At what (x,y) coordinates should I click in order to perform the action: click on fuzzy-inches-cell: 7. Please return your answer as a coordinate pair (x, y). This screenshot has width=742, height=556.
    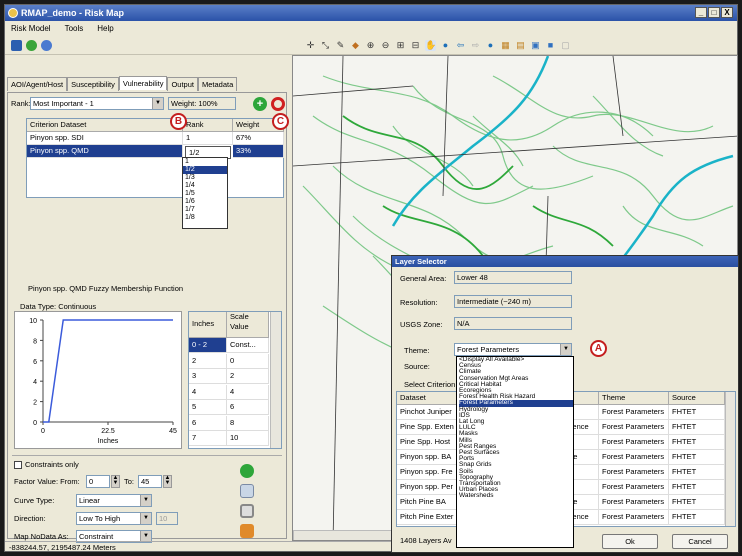
    Looking at the image, I should click on (208, 438).